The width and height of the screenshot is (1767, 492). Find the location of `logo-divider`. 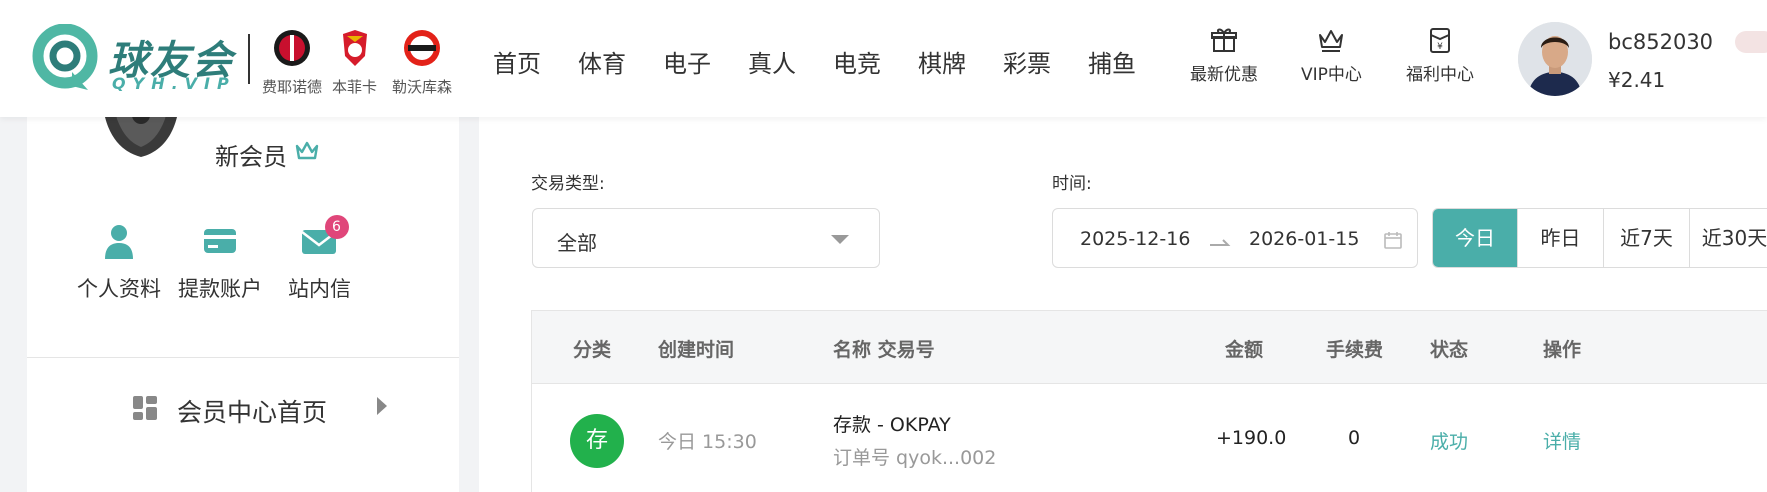

logo-divider is located at coordinates (249, 59).